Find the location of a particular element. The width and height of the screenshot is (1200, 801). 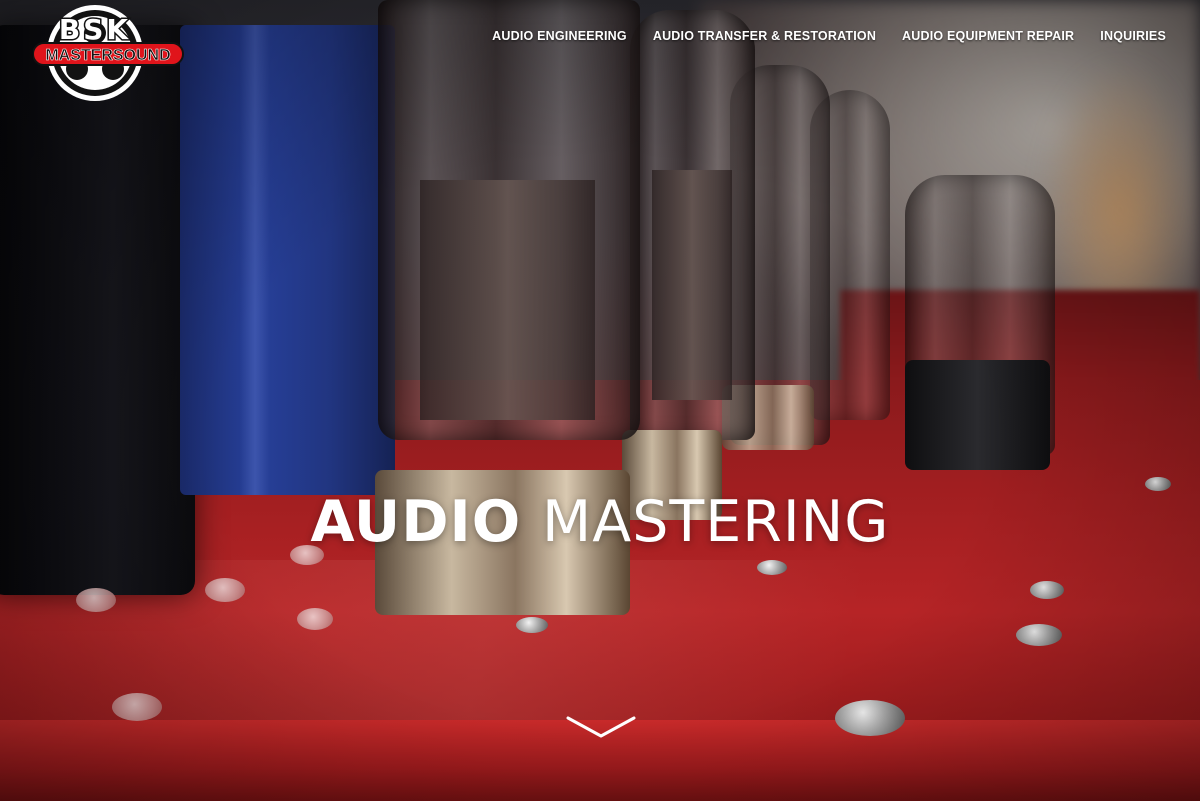

logo-graphic: BSK MASTERSOUND is located at coordinates (108, 53).